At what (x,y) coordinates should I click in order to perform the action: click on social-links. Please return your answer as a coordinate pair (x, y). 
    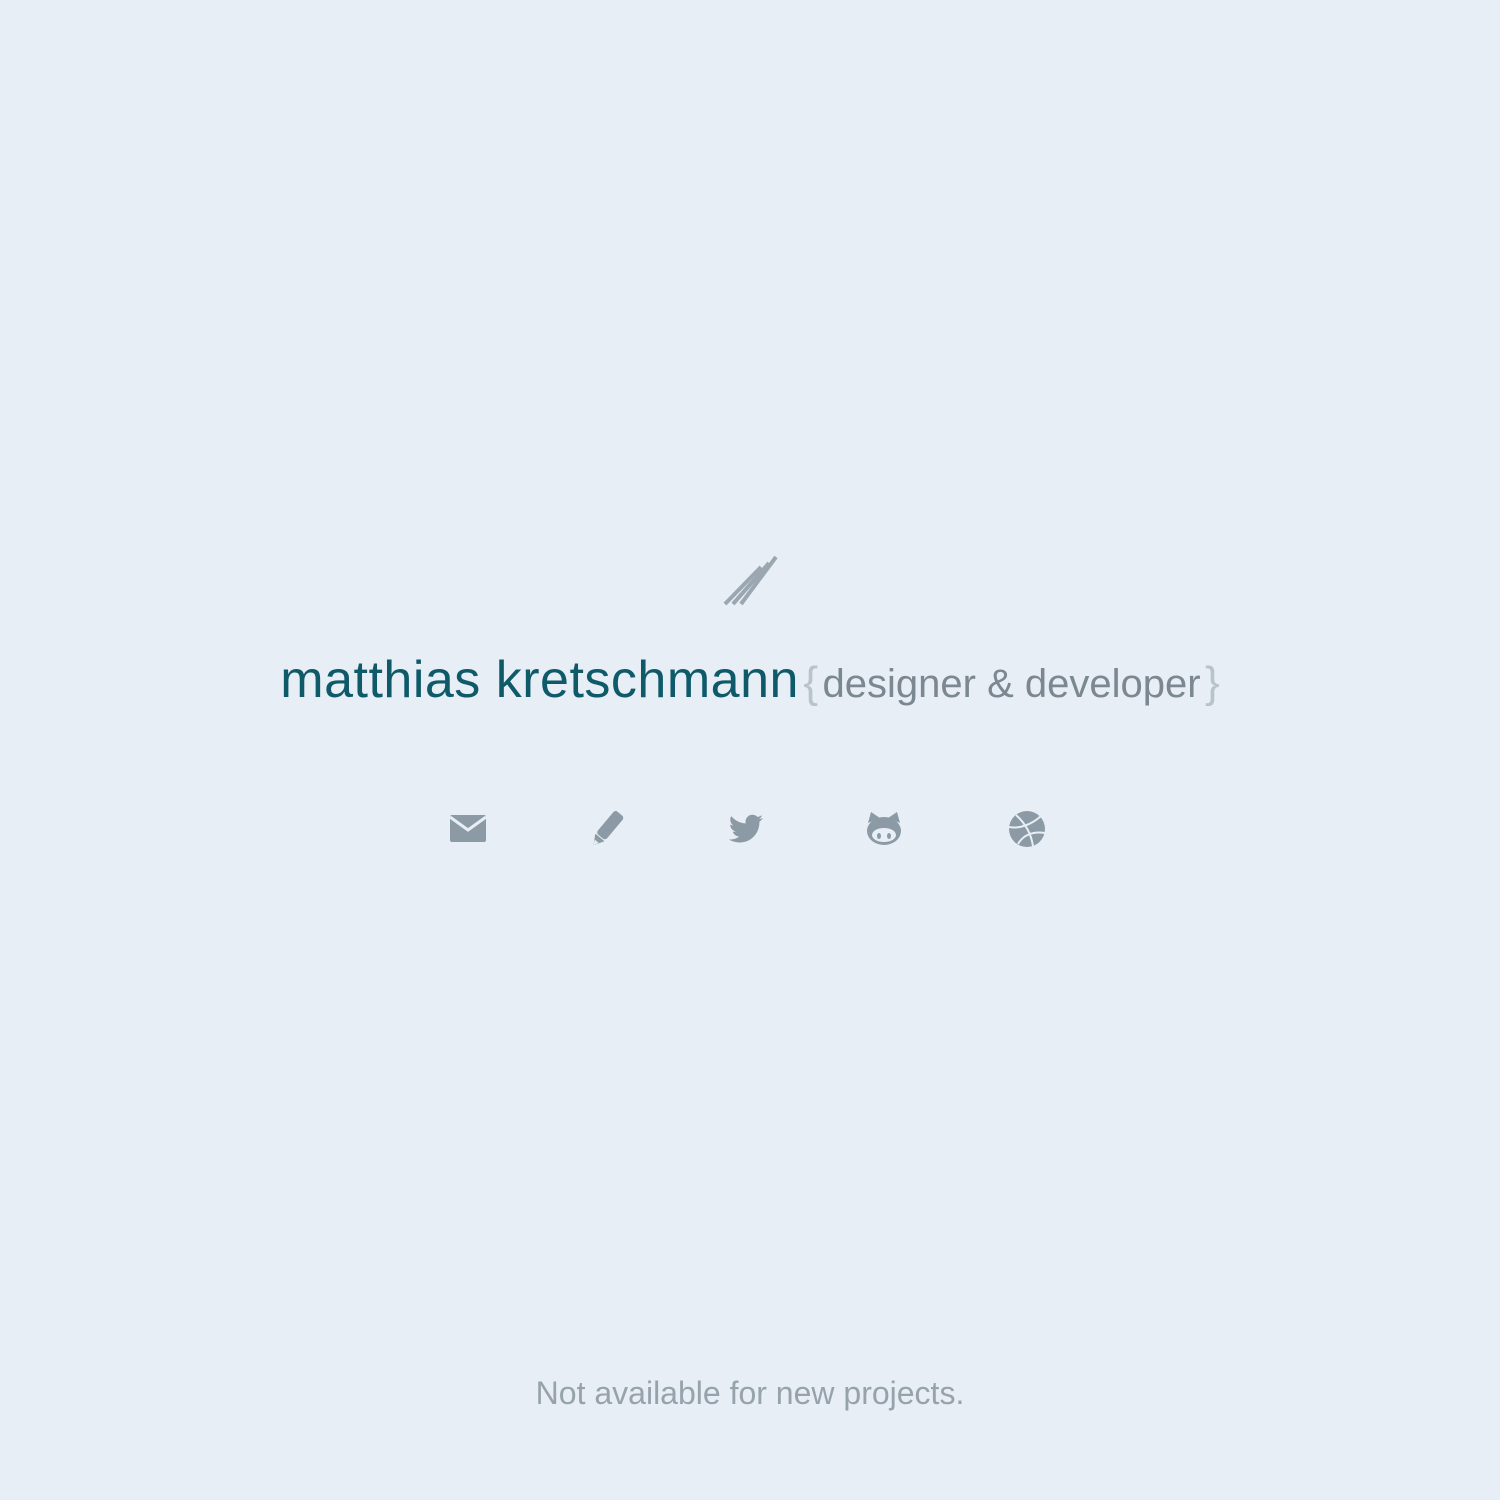
    Looking at the image, I should click on (750, 829).